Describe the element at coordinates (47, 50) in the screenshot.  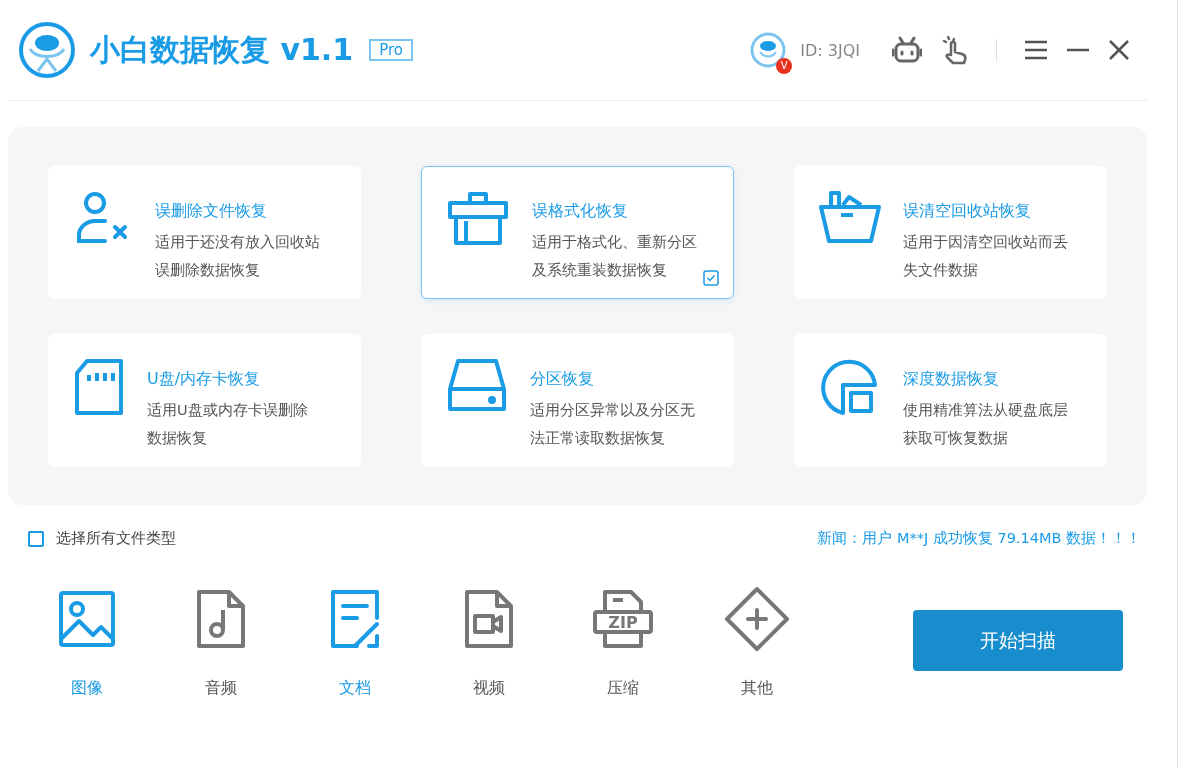
I see `logo-icon` at that location.